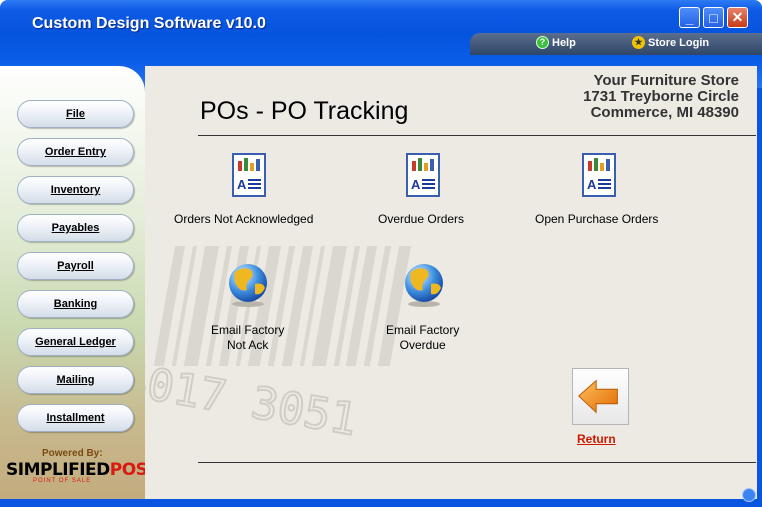 The image size is (762, 507). I want to click on store-name: Your Furniture Store, so click(666, 80).